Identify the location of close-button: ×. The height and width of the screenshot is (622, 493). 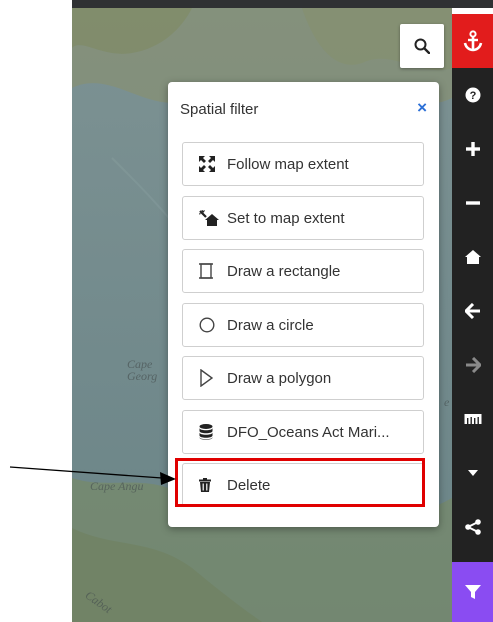
(422, 108).